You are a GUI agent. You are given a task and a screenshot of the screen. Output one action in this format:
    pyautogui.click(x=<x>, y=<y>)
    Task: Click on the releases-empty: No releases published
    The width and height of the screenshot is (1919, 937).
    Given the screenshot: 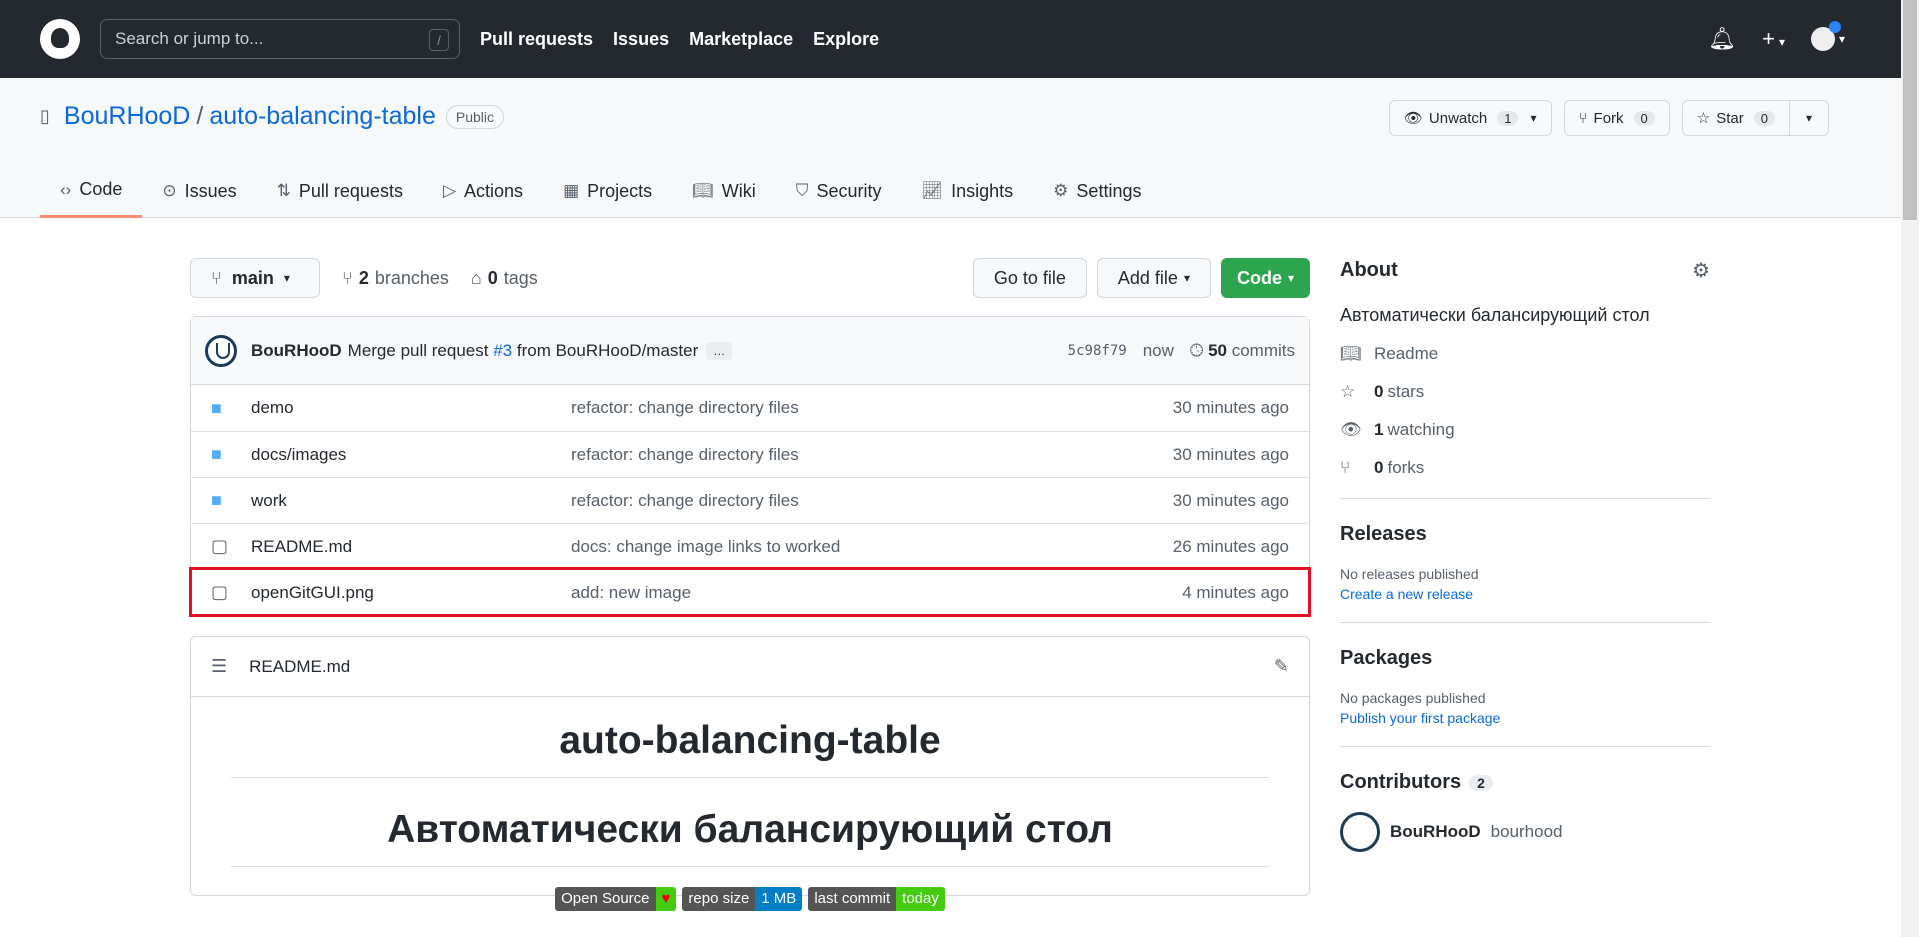 What is the action you would take?
    pyautogui.click(x=1409, y=574)
    